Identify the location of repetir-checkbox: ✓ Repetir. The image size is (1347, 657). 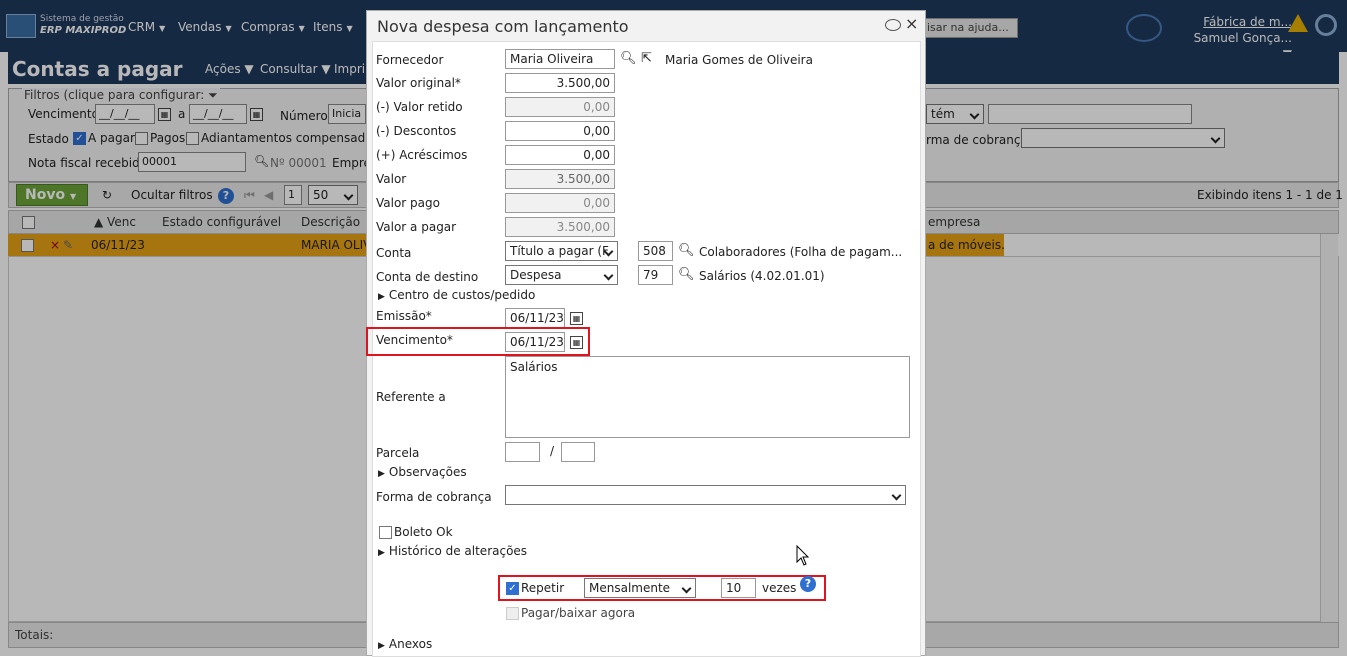
(535, 588).